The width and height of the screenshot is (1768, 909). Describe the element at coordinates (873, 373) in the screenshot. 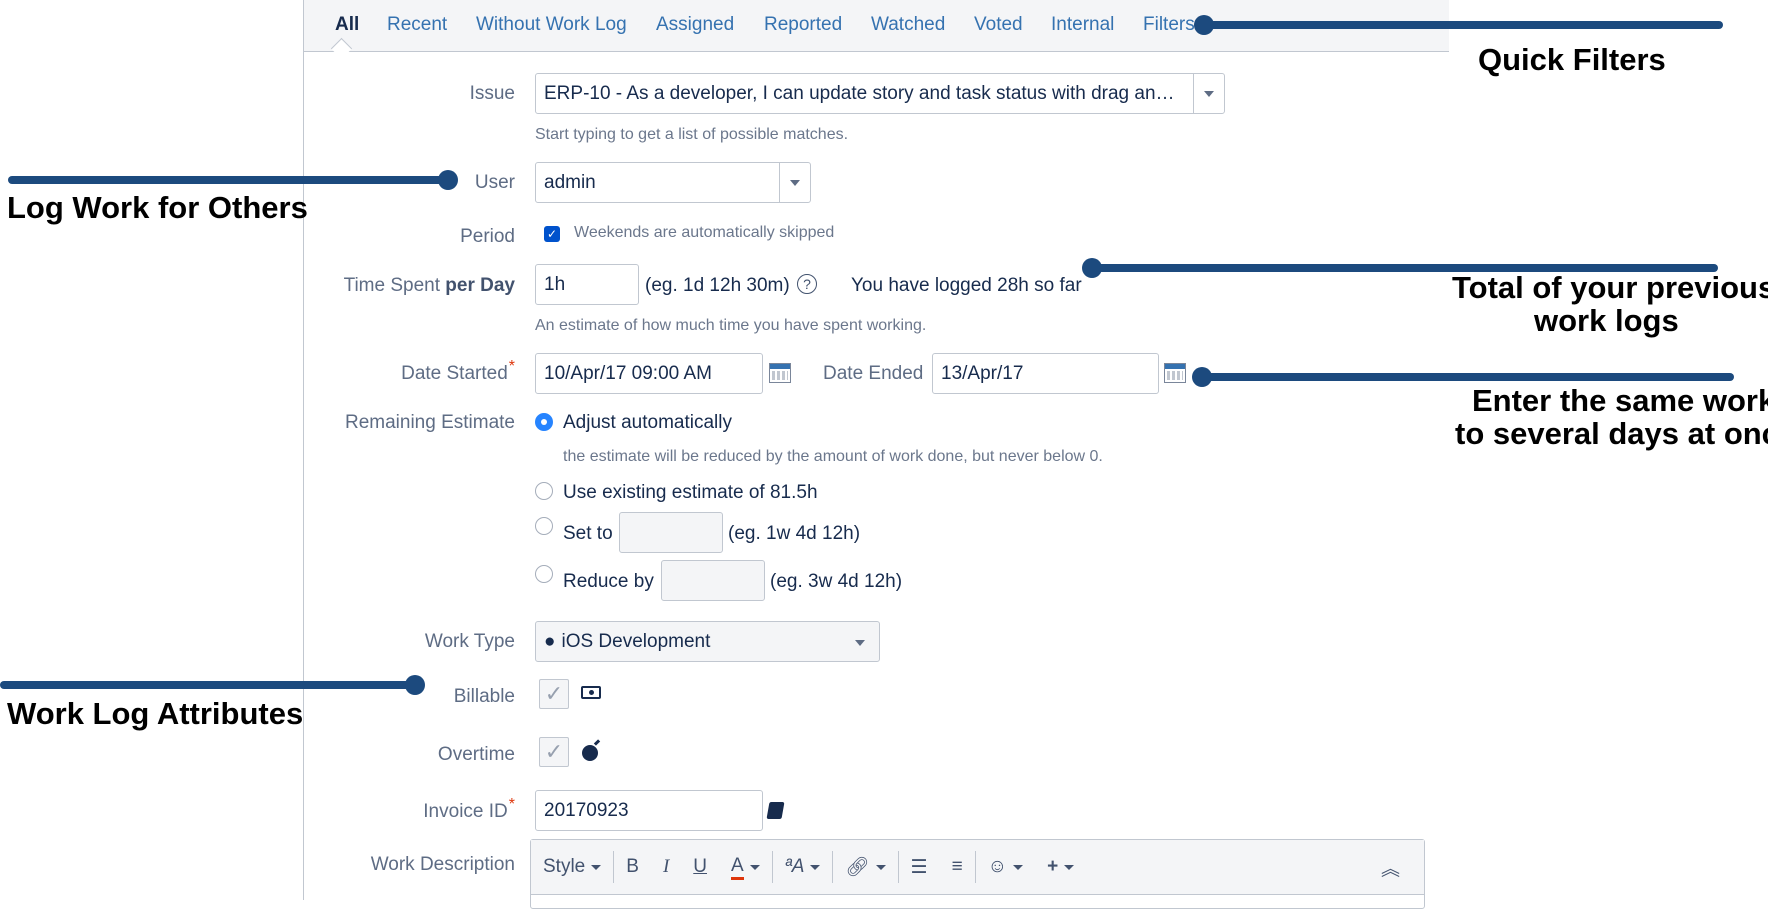

I see `date-ended-label: Date Ended` at that location.